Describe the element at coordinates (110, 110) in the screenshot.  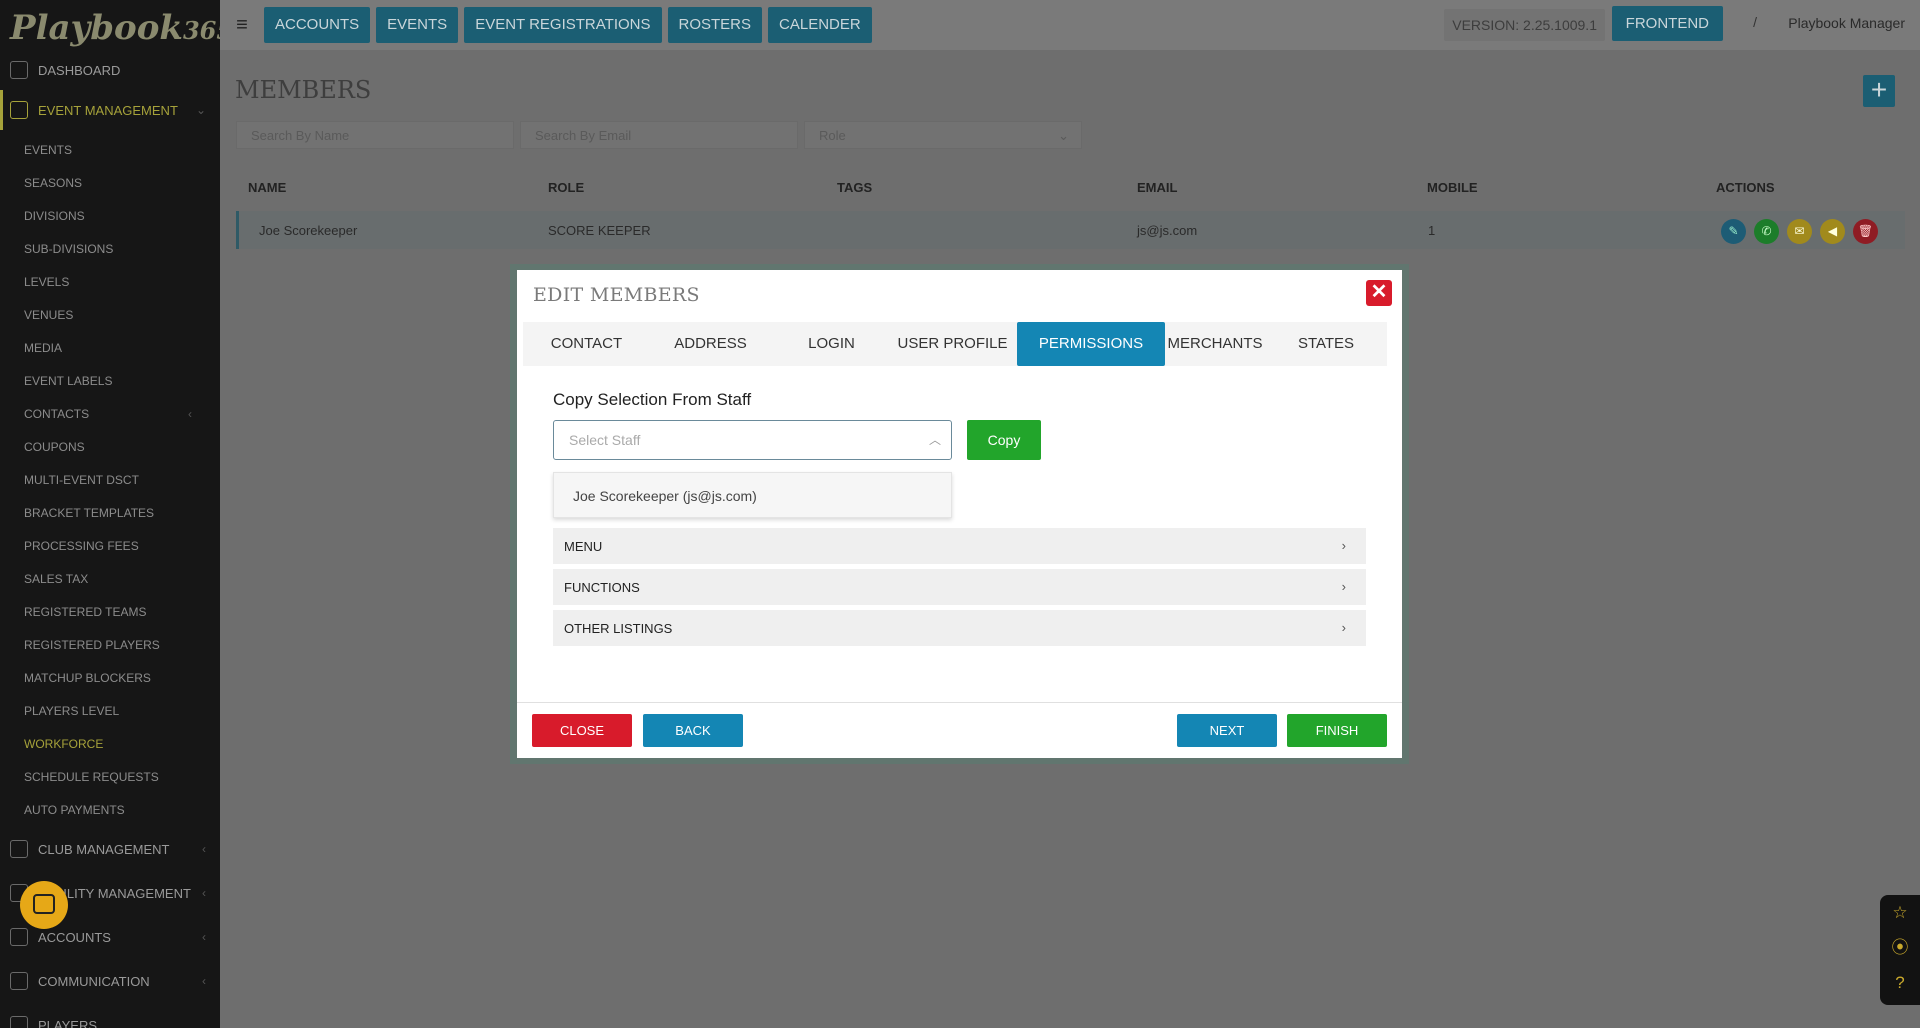
I see `sidebar-item-event-management: EVENT MANAGEMENT ⌄` at that location.